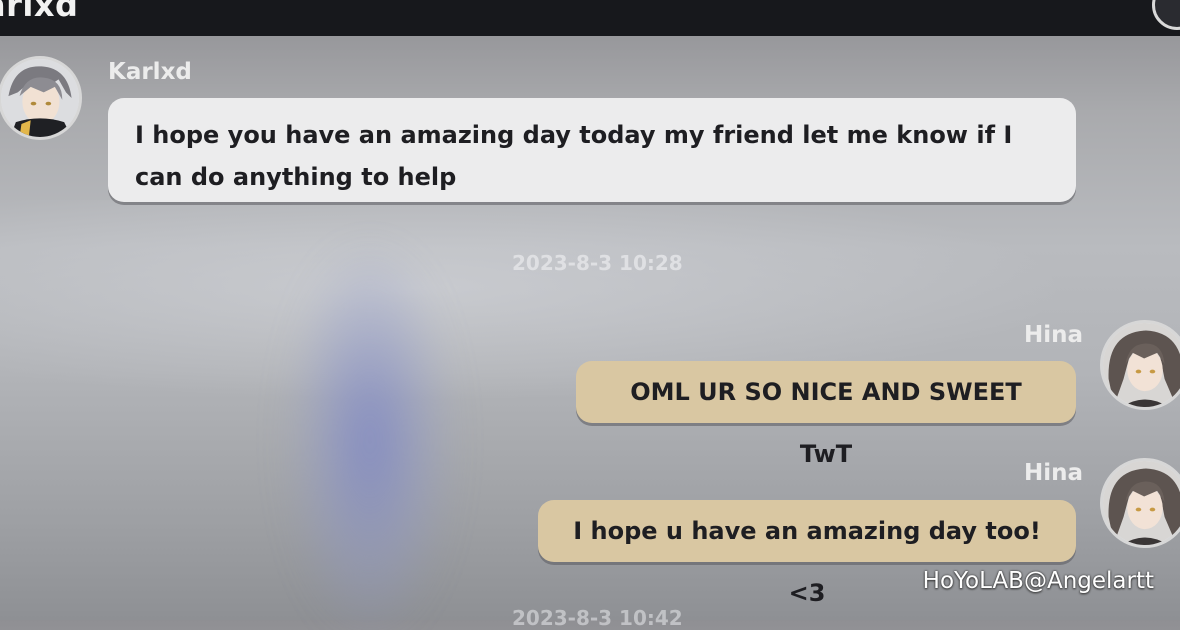 This screenshot has height=630, width=1180. Describe the element at coordinates (590, 18) in the screenshot. I see `chat-header: arlxd` at that location.